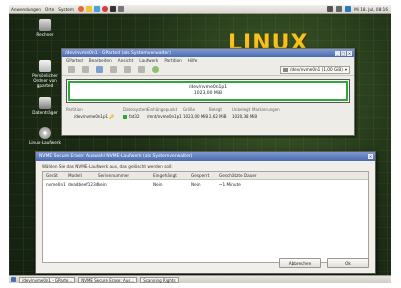 The width and height of the screenshot is (401, 288). Describe the element at coordinates (45, 25) in the screenshot. I see `computer-icon` at that location.